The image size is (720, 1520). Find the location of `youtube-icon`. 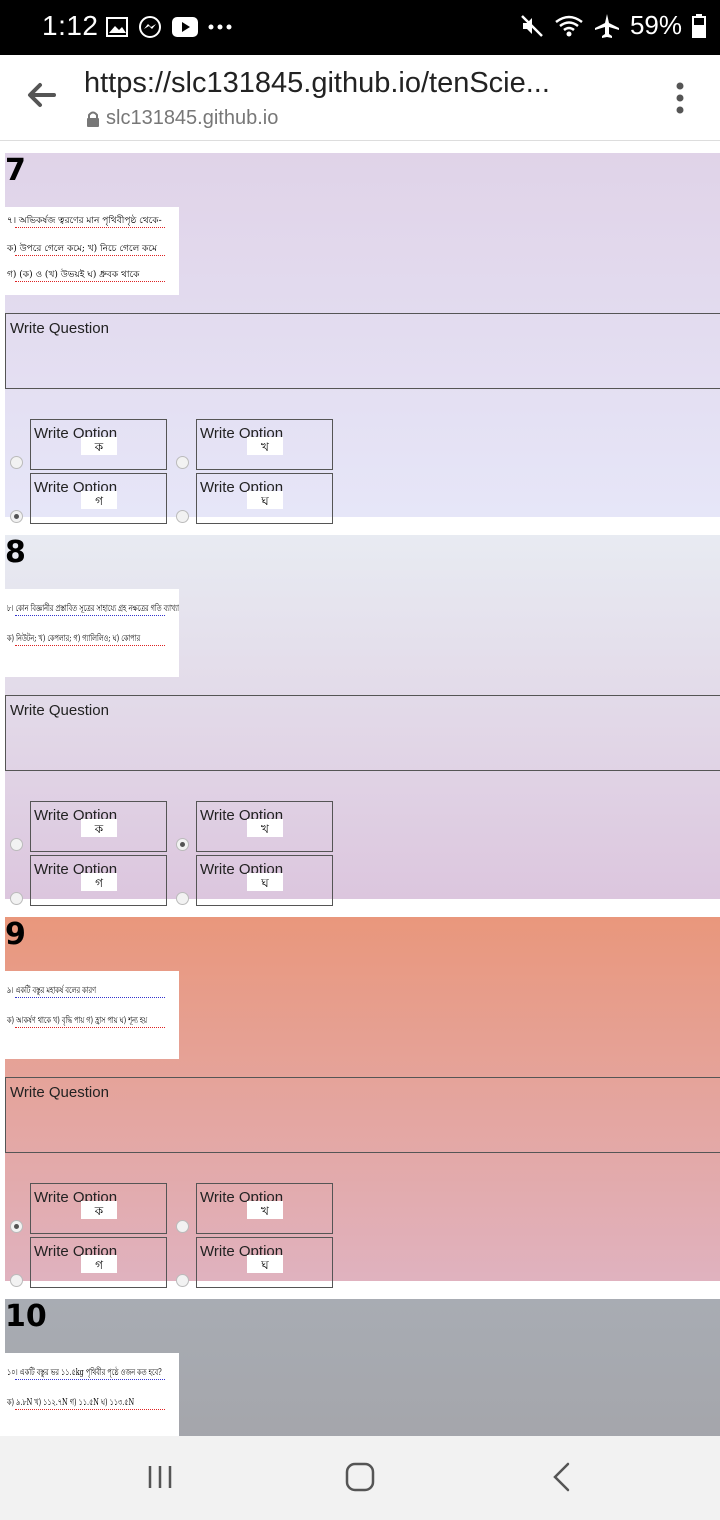

youtube-icon is located at coordinates (185, 27).